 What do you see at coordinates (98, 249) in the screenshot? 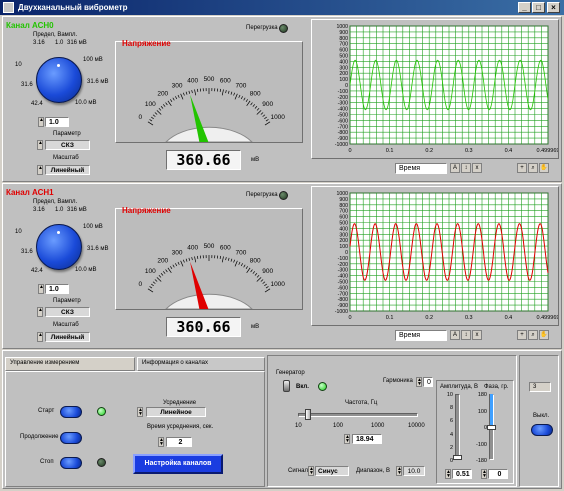
I see `range-tick: 31.6 мВ` at bounding box center [98, 249].